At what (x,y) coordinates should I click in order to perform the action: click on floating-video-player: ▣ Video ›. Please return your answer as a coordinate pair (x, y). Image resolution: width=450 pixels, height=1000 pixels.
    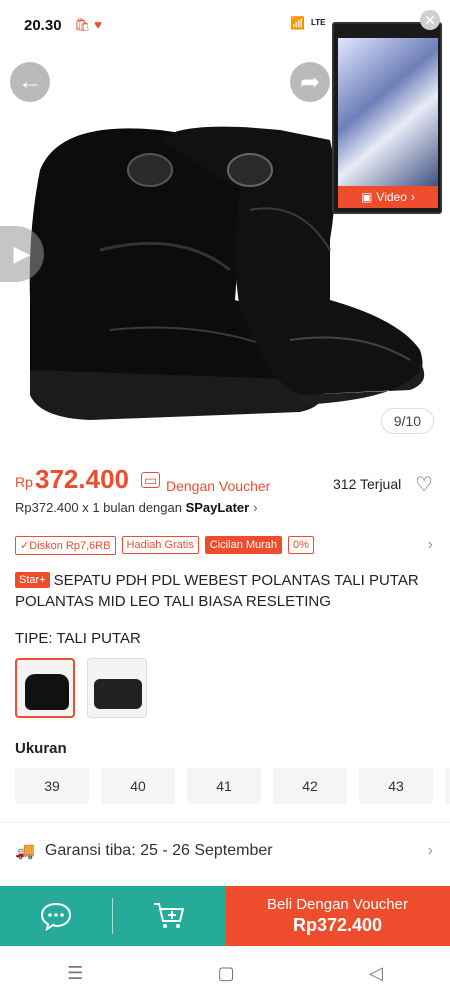
    Looking at the image, I should click on (387, 118).